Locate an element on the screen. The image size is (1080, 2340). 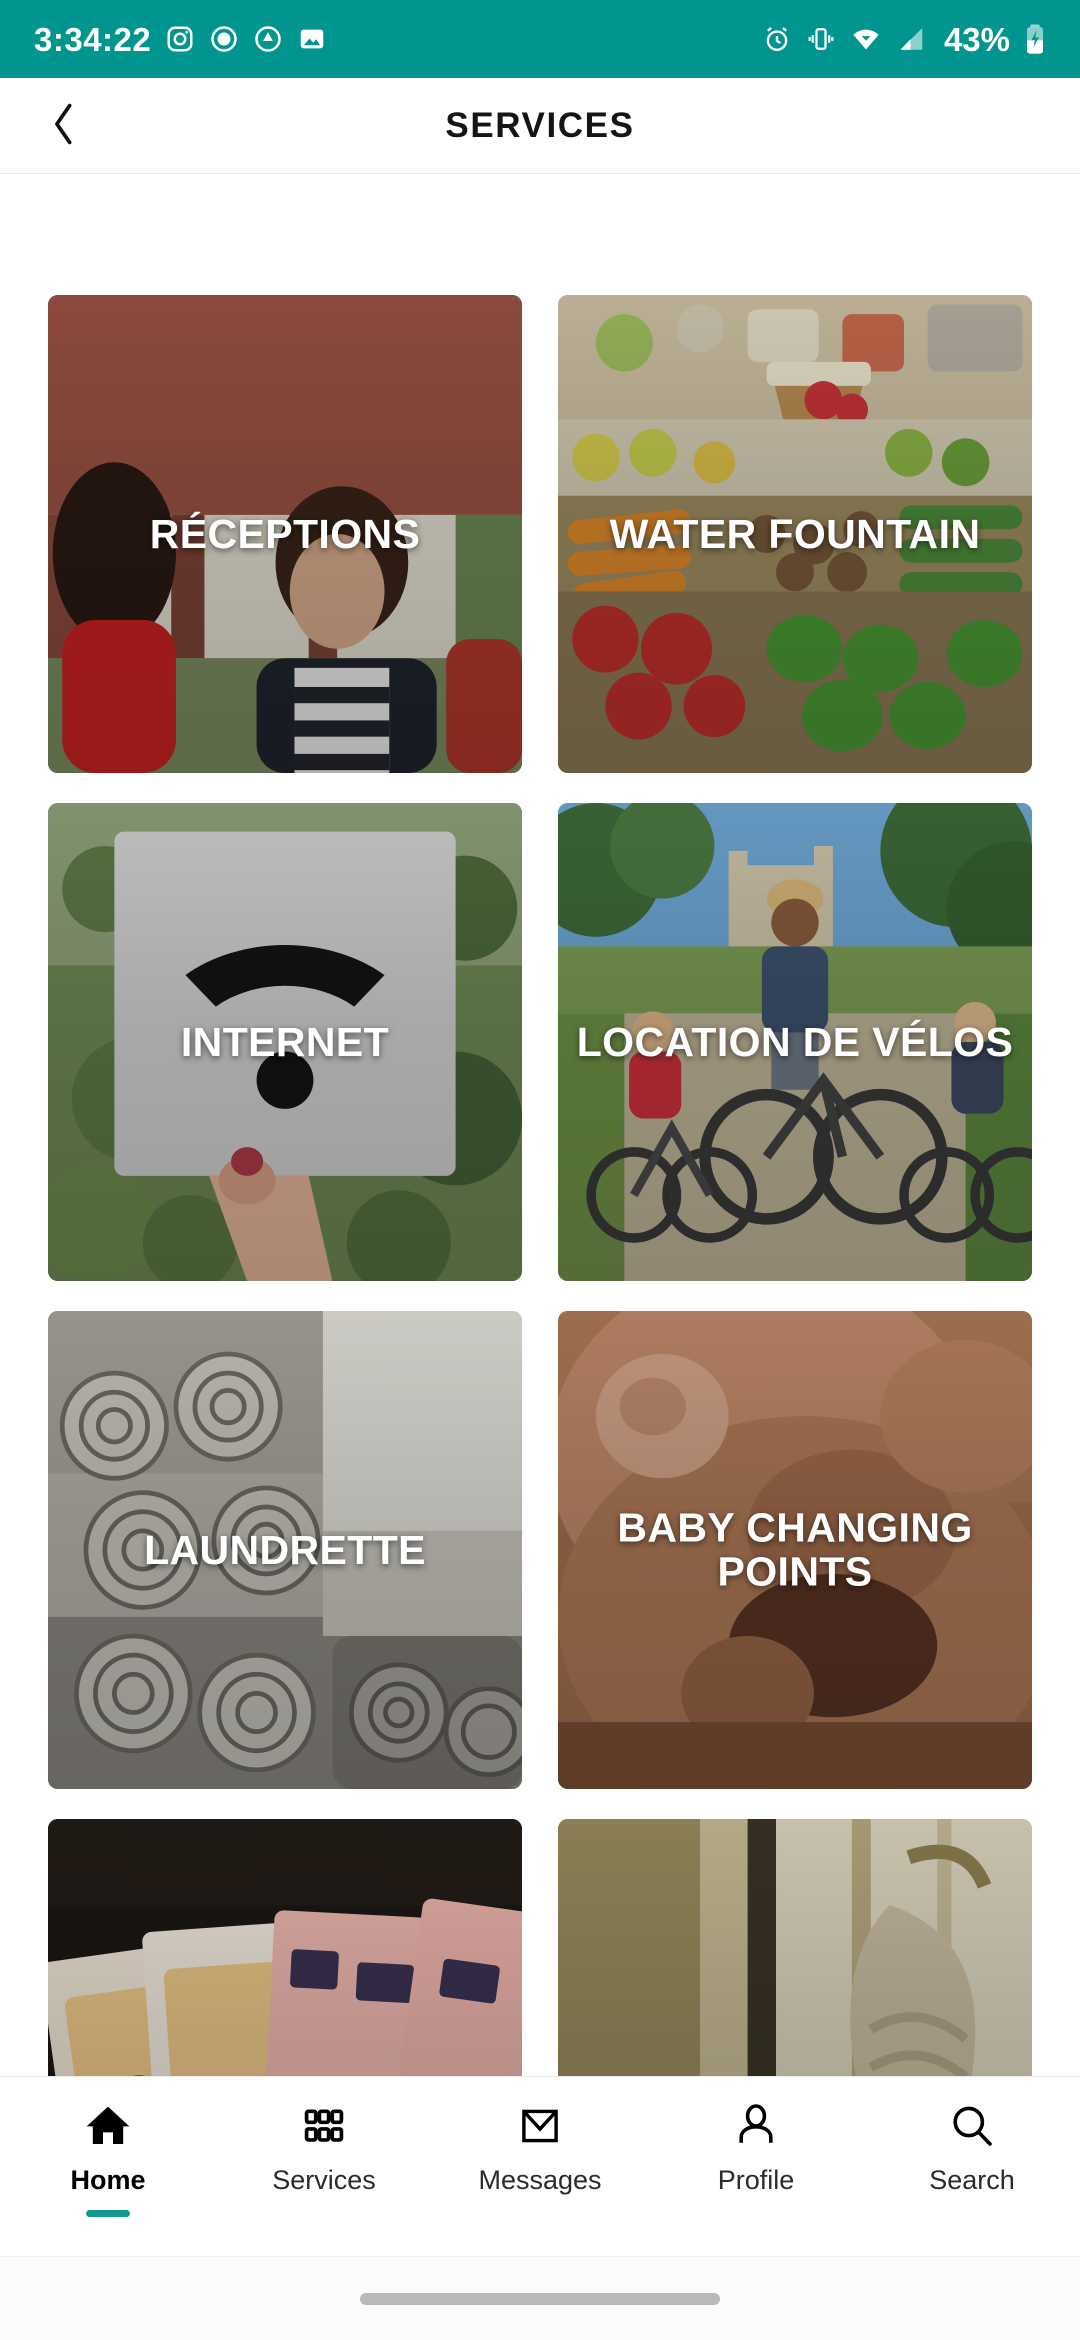
page-title: SERVICES is located at coordinates (540, 125).